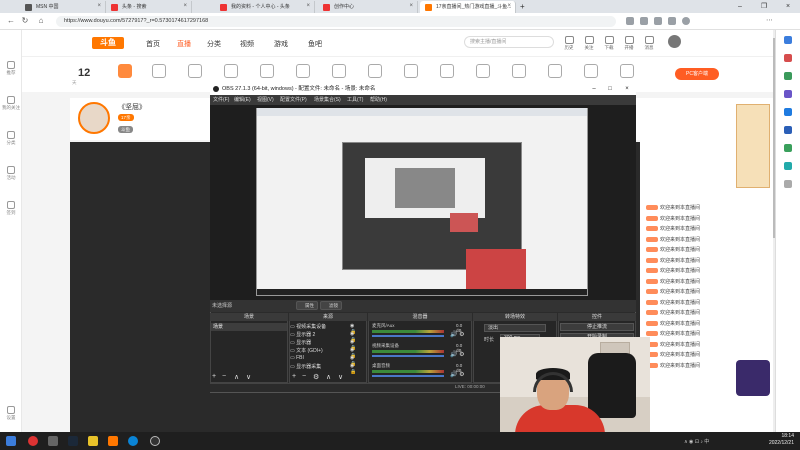  Describe the element at coordinates (355, 99) in the screenshot. I see `menu-tools: 工具(T)` at that location.